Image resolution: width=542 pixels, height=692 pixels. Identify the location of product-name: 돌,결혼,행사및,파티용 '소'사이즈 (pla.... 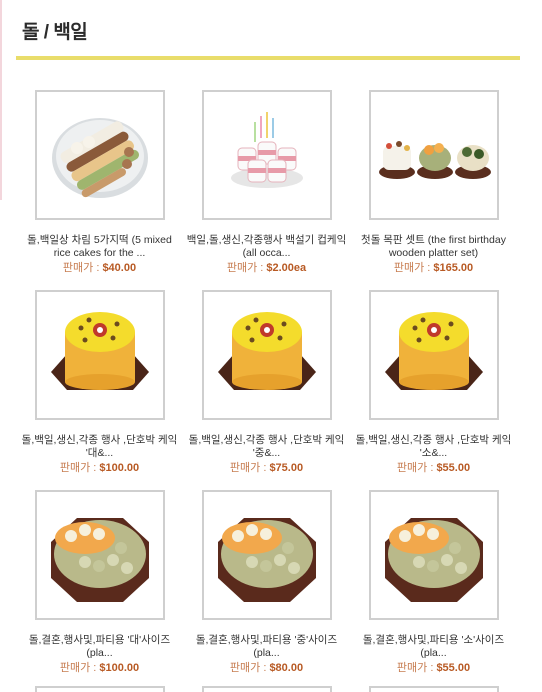
(434, 647).